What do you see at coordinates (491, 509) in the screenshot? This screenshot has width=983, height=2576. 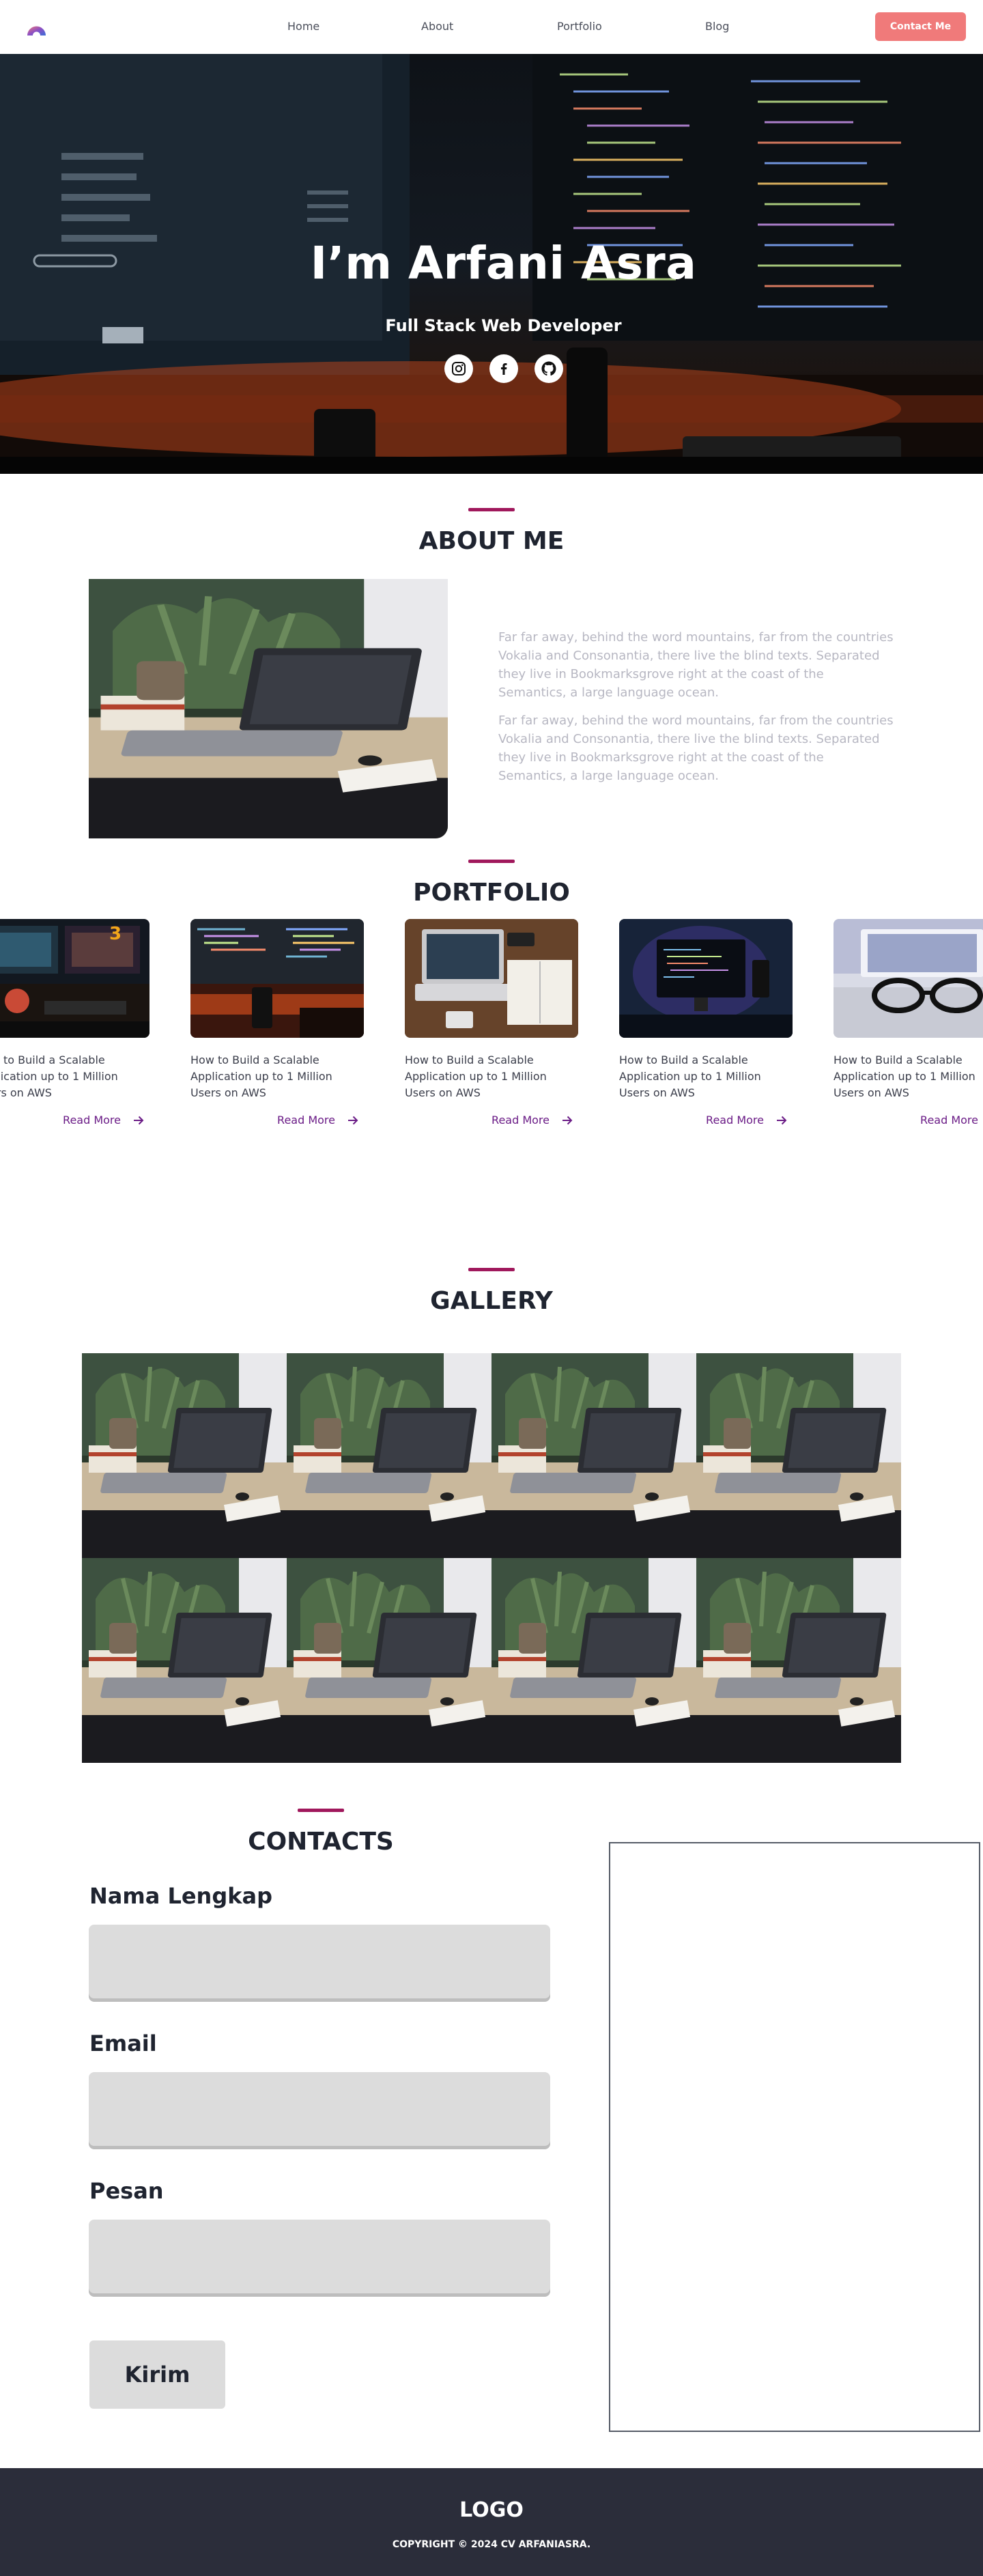 I see `about-accent-bar` at bounding box center [491, 509].